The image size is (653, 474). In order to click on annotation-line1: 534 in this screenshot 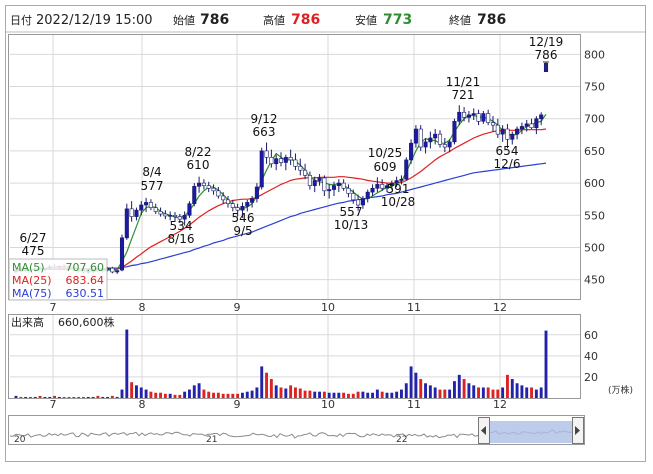, I will do `click(181, 226)`.